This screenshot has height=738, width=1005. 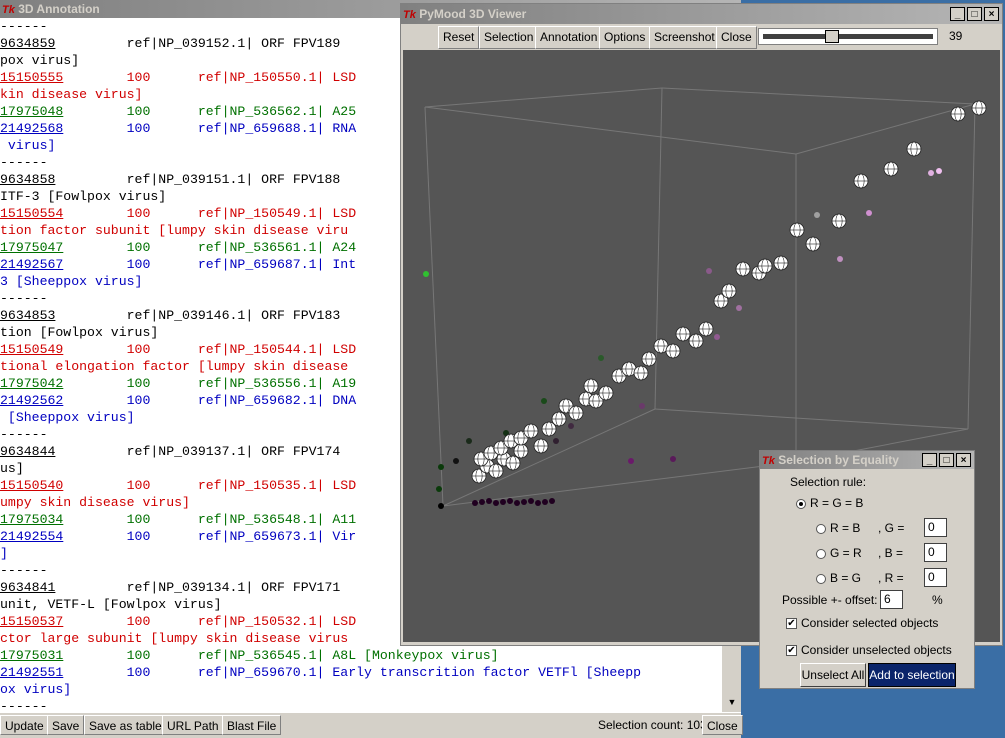 What do you see at coordinates (31, 111) in the screenshot?
I see `annotation-id-link: 17975048` at bounding box center [31, 111].